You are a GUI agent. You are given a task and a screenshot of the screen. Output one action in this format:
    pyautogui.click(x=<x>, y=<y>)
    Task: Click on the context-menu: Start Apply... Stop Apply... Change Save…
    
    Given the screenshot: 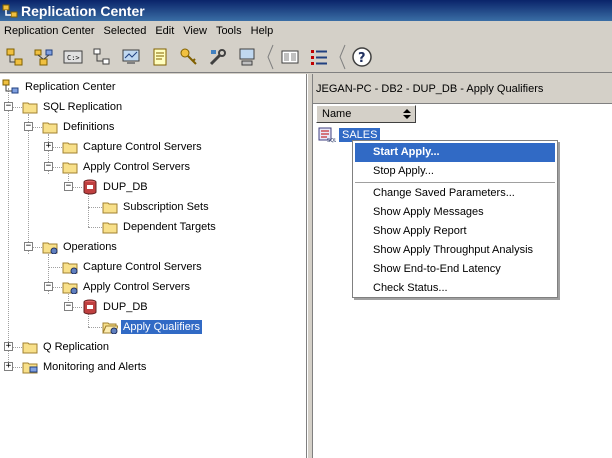 What is the action you would take?
    pyautogui.click(x=455, y=219)
    